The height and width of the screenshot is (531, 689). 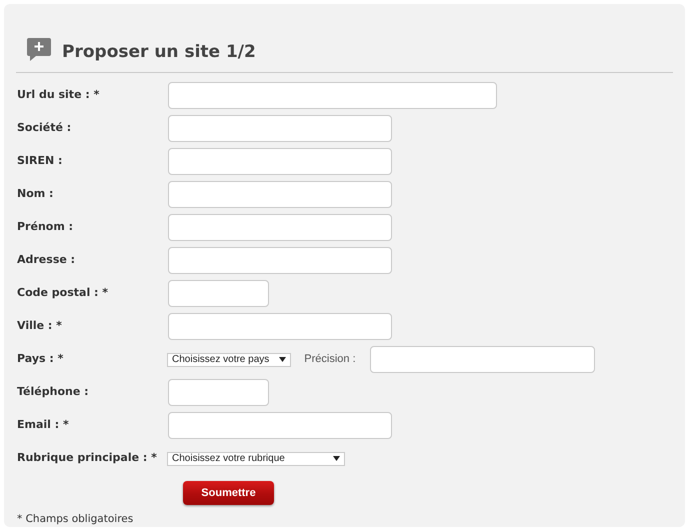 I want to click on page-title: Proposer un site 1/2, so click(x=159, y=53).